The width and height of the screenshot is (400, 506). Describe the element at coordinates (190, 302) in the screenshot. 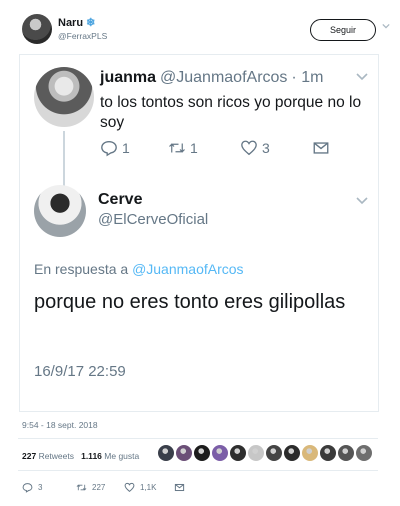

I see `tweet2-text: porque no eres tonto eres gilipollas` at that location.